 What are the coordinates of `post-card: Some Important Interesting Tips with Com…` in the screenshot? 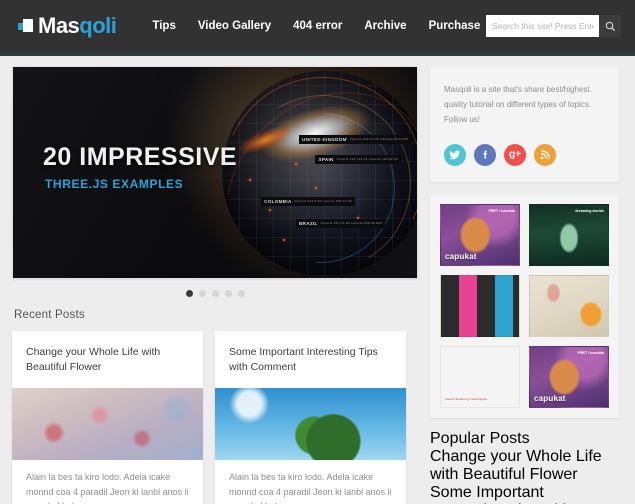 It's located at (310, 417).